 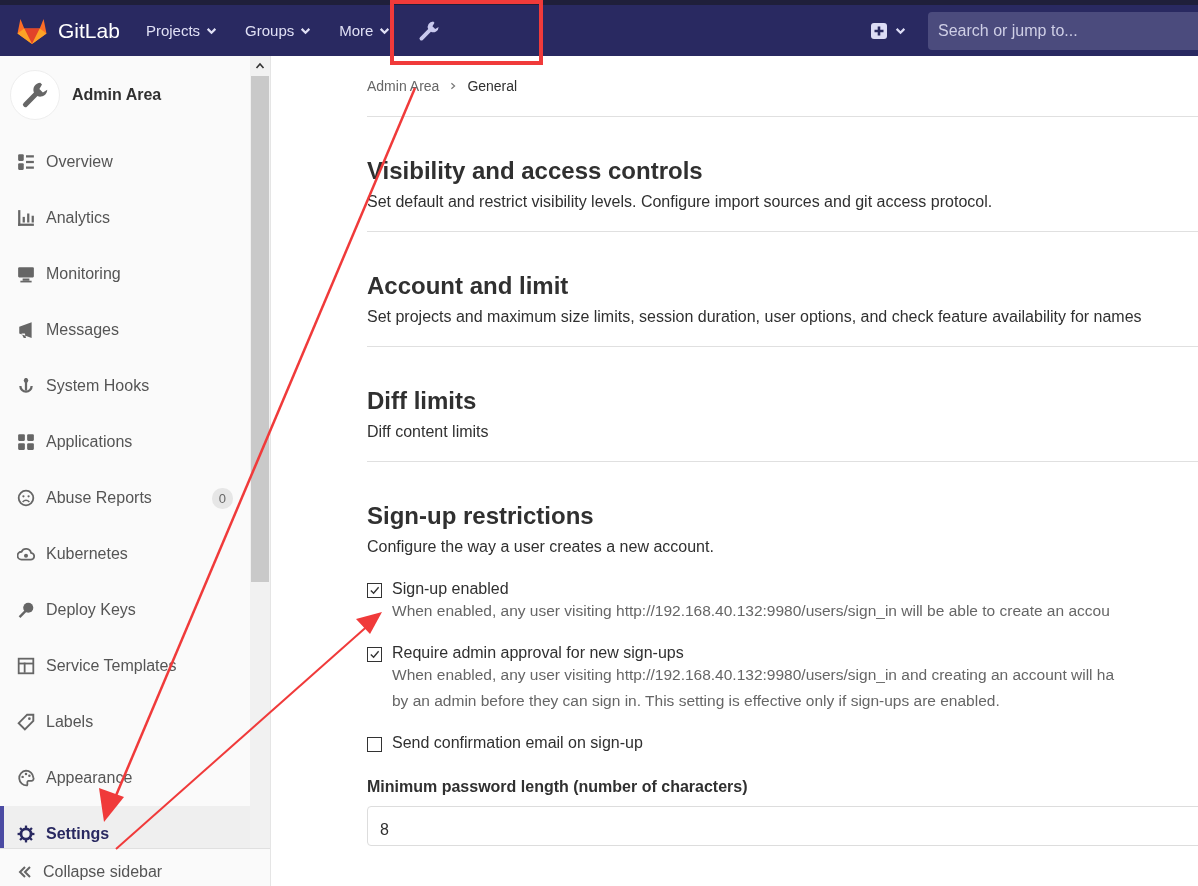 What do you see at coordinates (751, 611) in the screenshot?
I see `help-text: When enabled, any user visiting http://192.168.40.132:9980/users/sign_in will be able to create an accou` at bounding box center [751, 611].